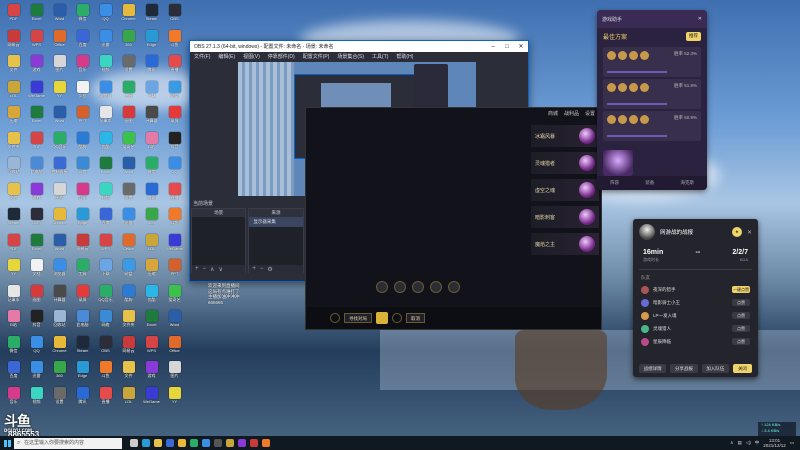 The height and width of the screenshot is (450, 800). I want to click on desktop-icon: 爱奇艺, so click(128, 143).